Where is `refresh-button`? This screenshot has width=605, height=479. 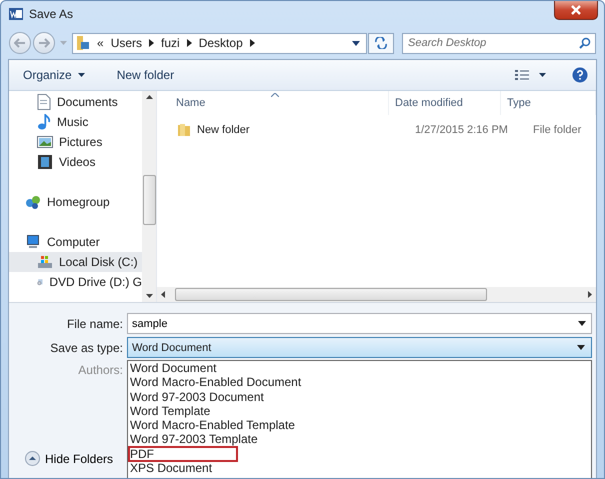 refresh-button is located at coordinates (381, 43).